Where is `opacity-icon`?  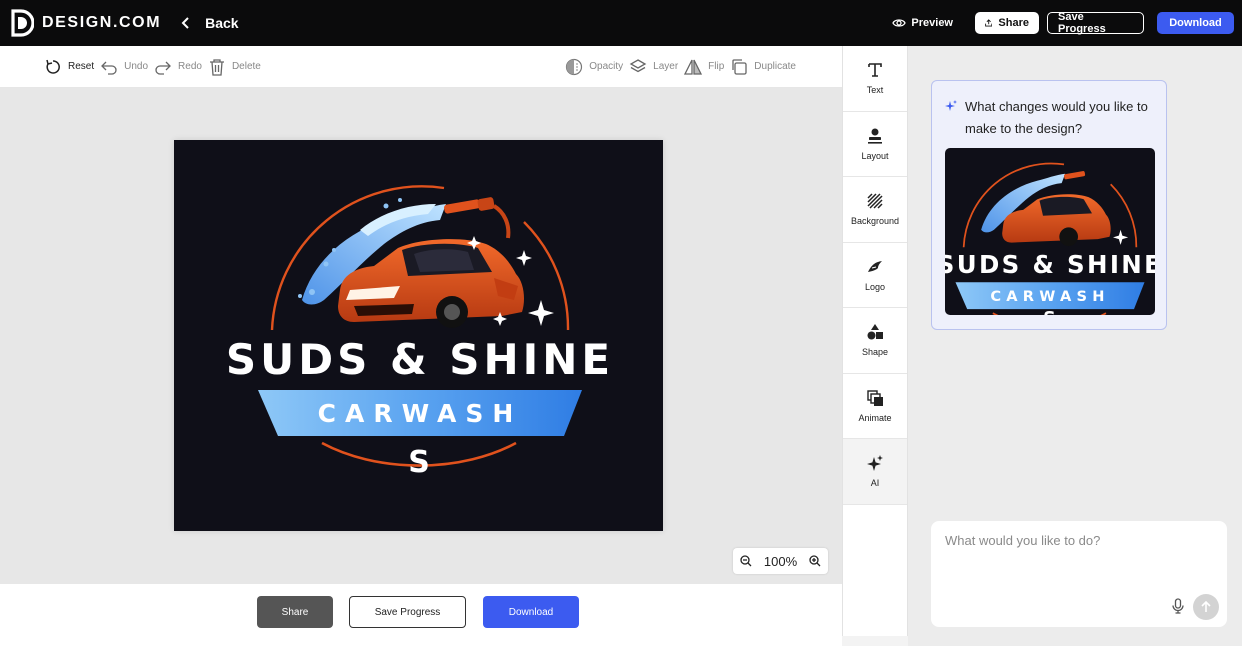 opacity-icon is located at coordinates (574, 66).